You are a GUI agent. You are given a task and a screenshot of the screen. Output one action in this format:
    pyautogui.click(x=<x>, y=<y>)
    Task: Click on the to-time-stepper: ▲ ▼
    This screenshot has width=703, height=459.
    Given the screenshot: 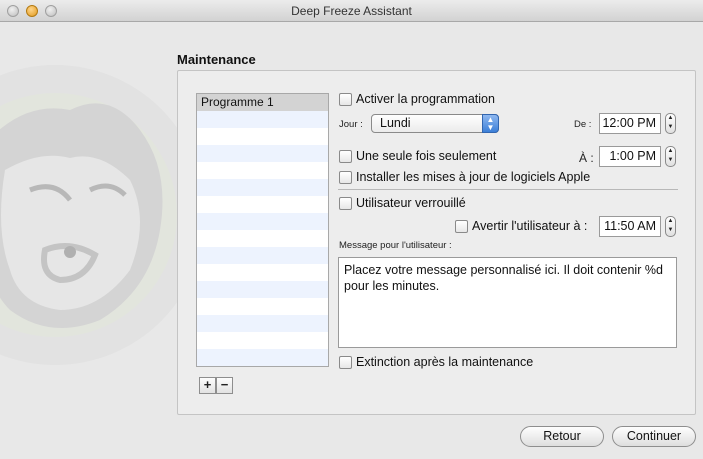 What is the action you would take?
    pyautogui.click(x=670, y=156)
    